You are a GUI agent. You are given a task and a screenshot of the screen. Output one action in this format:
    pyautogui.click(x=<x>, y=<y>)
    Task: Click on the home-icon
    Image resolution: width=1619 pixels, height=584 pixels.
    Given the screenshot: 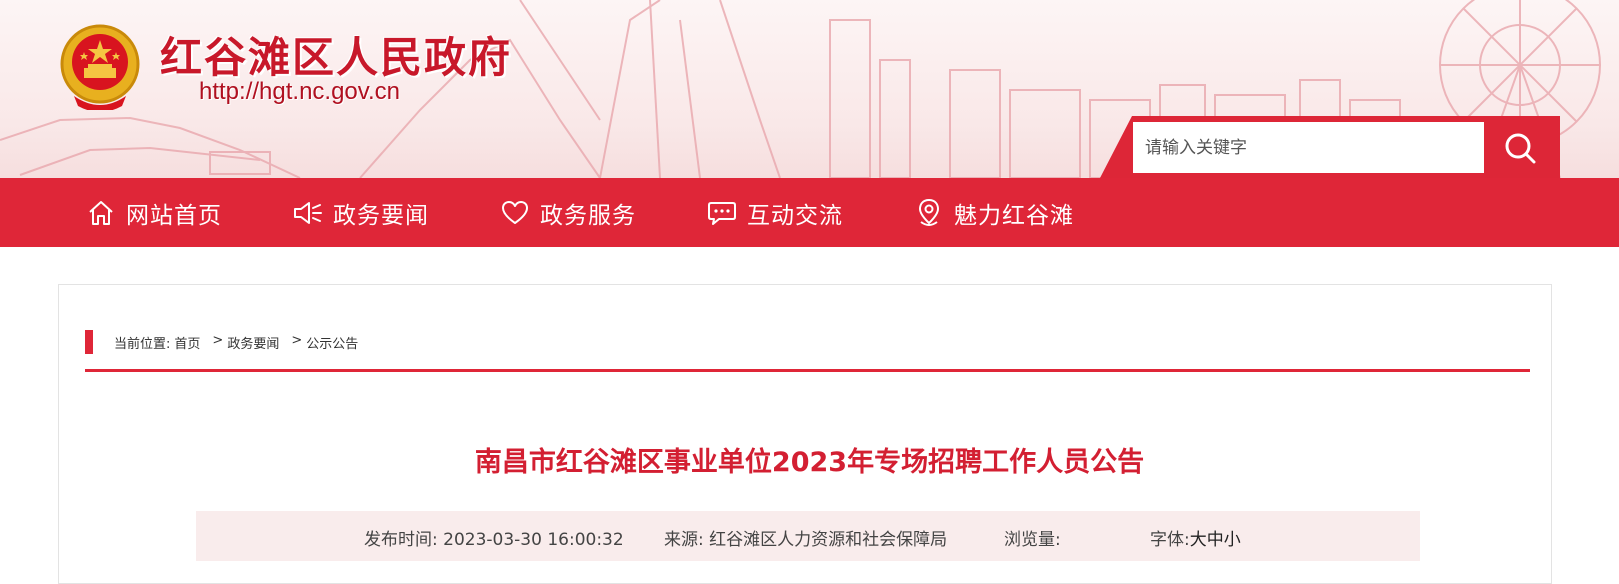 What is the action you would take?
    pyautogui.click(x=101, y=213)
    